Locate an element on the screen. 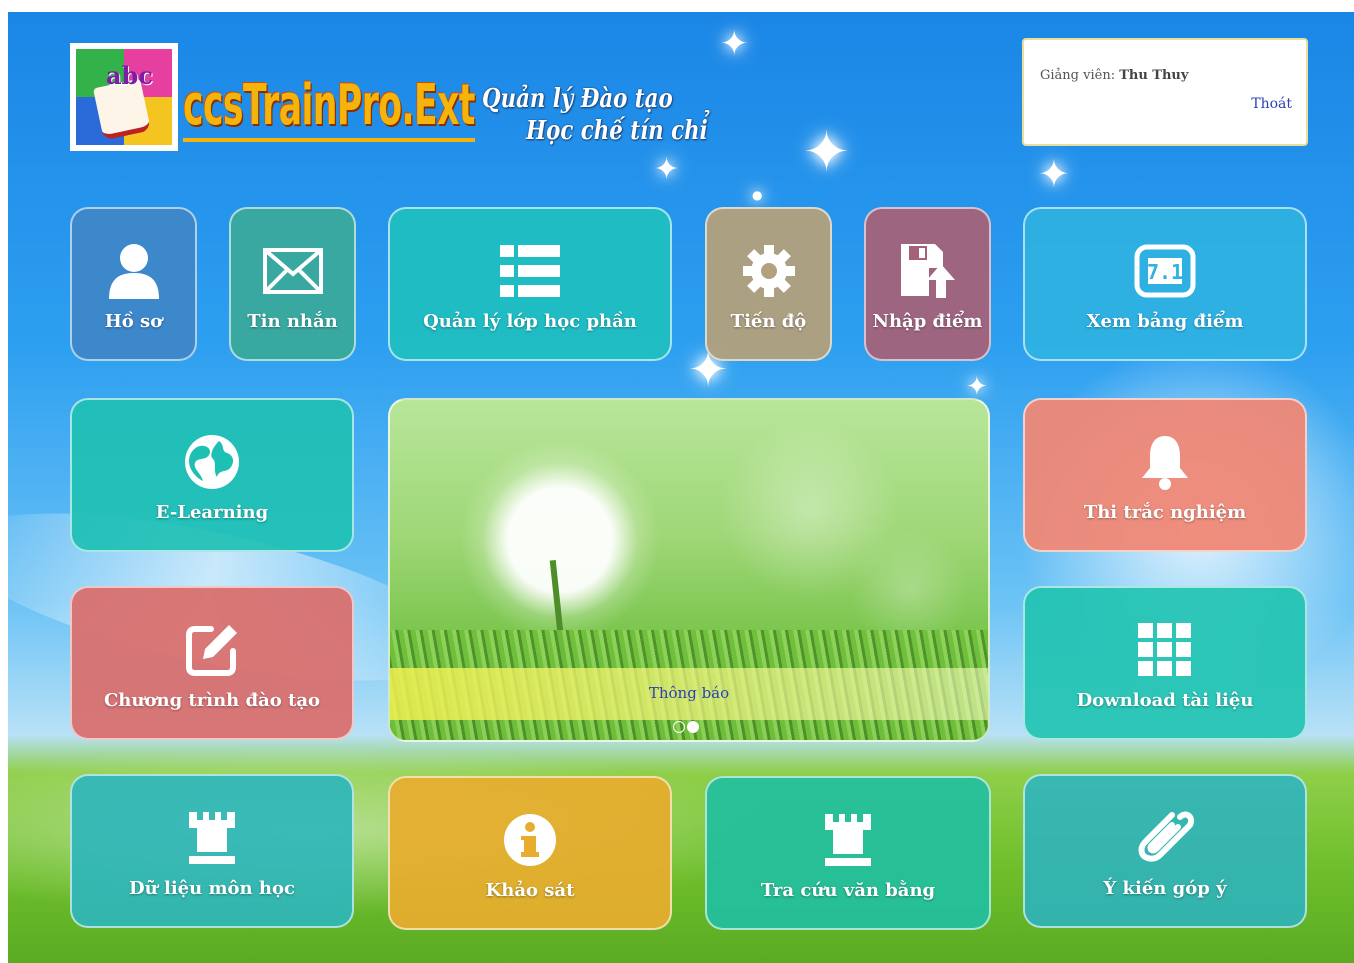 This screenshot has width=1354, height=963. tile-feedback: Ý kiến góp ý is located at coordinates (1165, 851).